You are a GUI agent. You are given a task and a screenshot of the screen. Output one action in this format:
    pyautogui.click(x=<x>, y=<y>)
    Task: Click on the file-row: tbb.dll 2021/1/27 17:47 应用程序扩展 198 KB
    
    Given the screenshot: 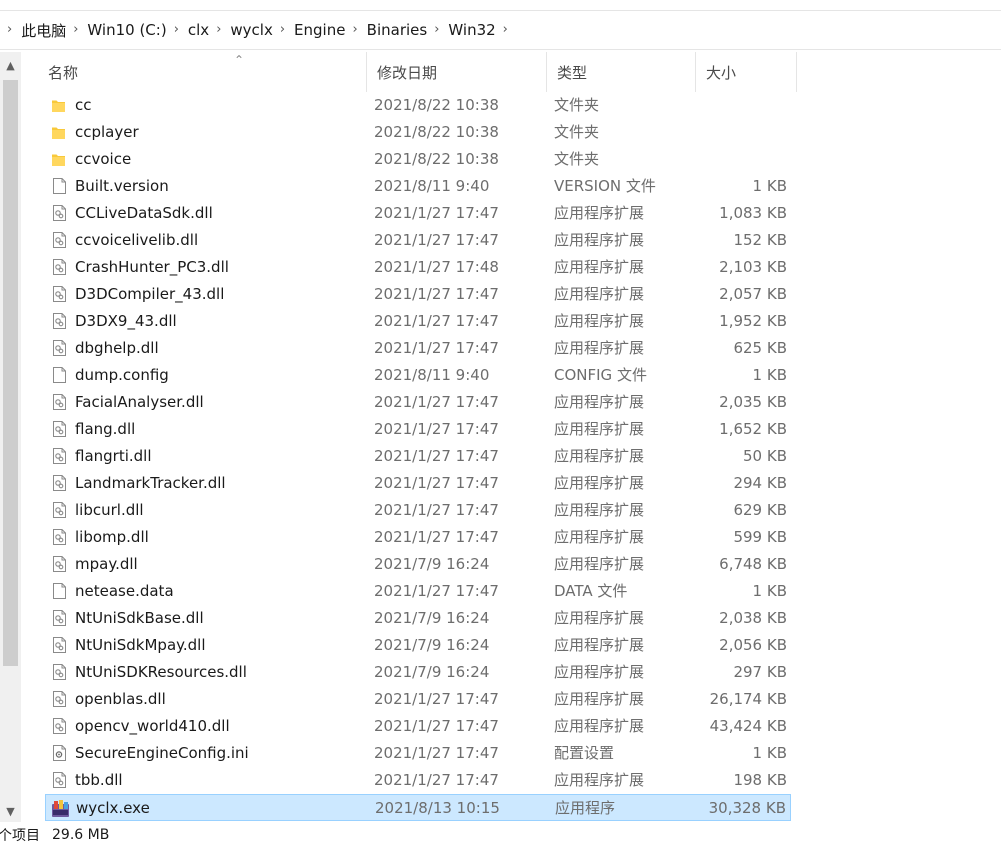 What is the action you would take?
    pyautogui.click(x=418, y=780)
    